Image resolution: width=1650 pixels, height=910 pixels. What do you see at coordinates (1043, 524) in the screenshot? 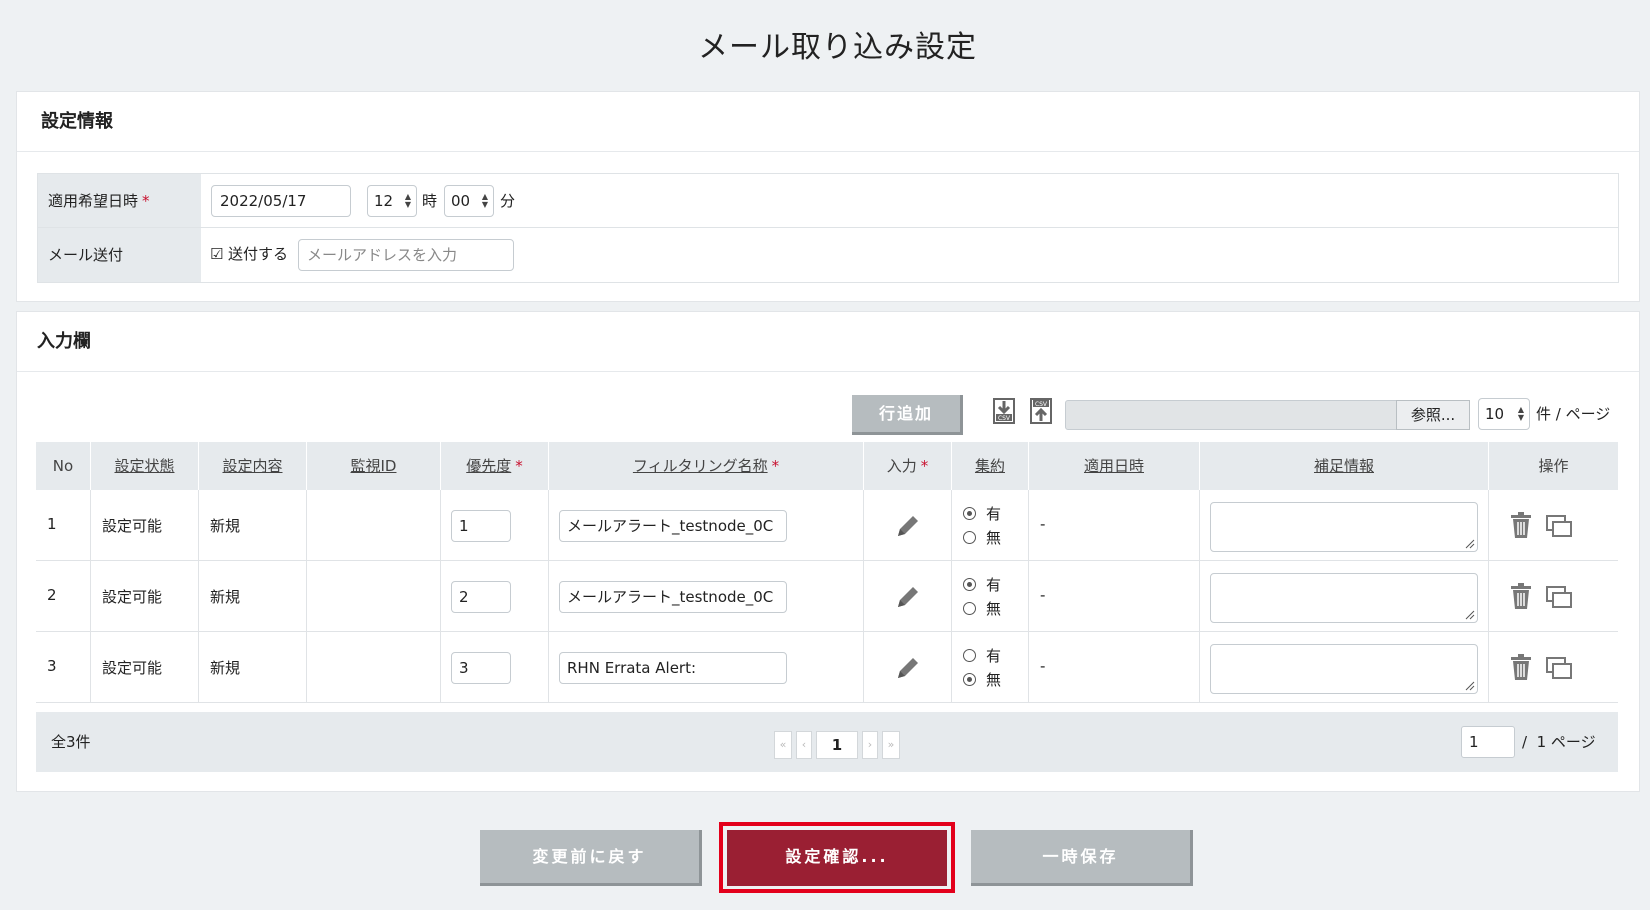
I see `row-apply-date: -` at bounding box center [1043, 524].